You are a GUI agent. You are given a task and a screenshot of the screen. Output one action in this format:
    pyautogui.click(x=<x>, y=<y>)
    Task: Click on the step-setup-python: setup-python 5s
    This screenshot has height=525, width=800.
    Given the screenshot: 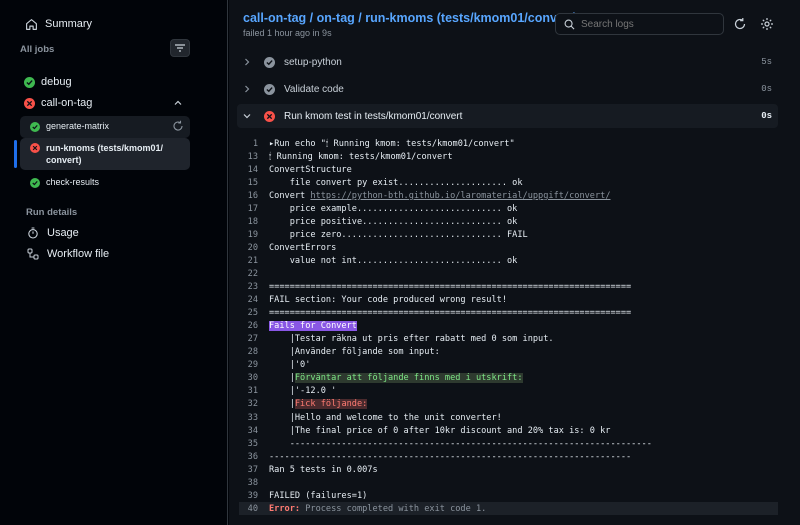 What is the action you would take?
    pyautogui.click(x=507, y=62)
    